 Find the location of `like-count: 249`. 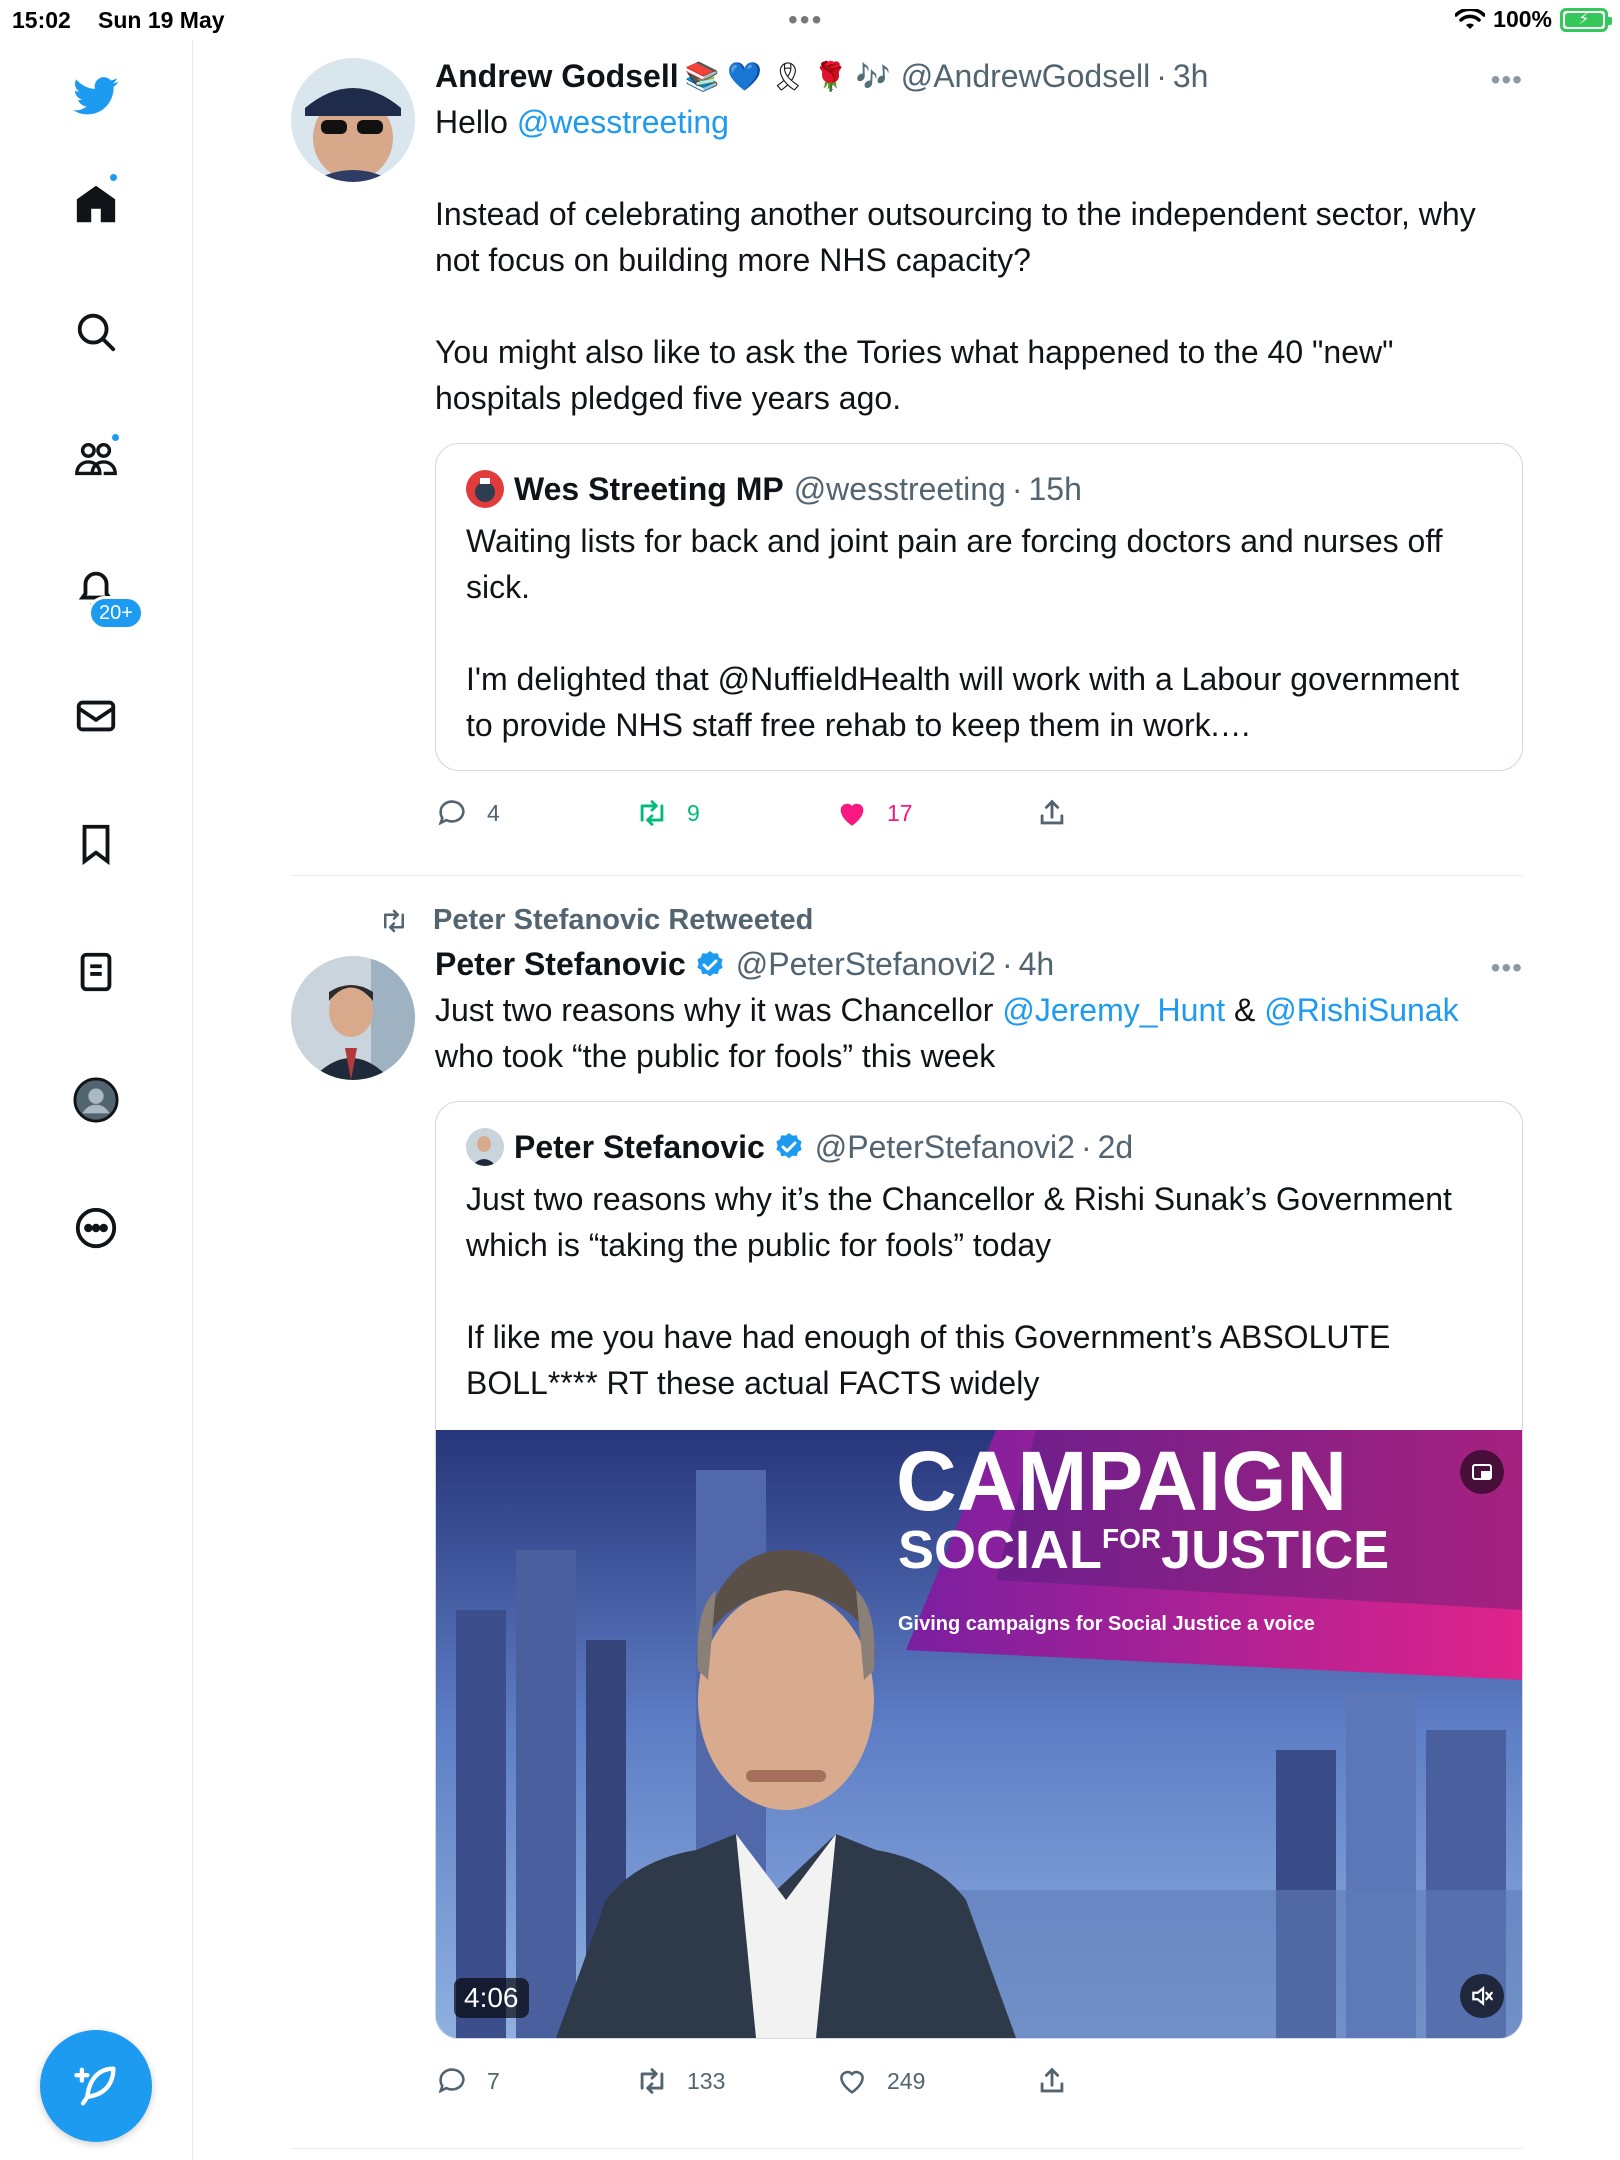

like-count: 249 is located at coordinates (906, 2080).